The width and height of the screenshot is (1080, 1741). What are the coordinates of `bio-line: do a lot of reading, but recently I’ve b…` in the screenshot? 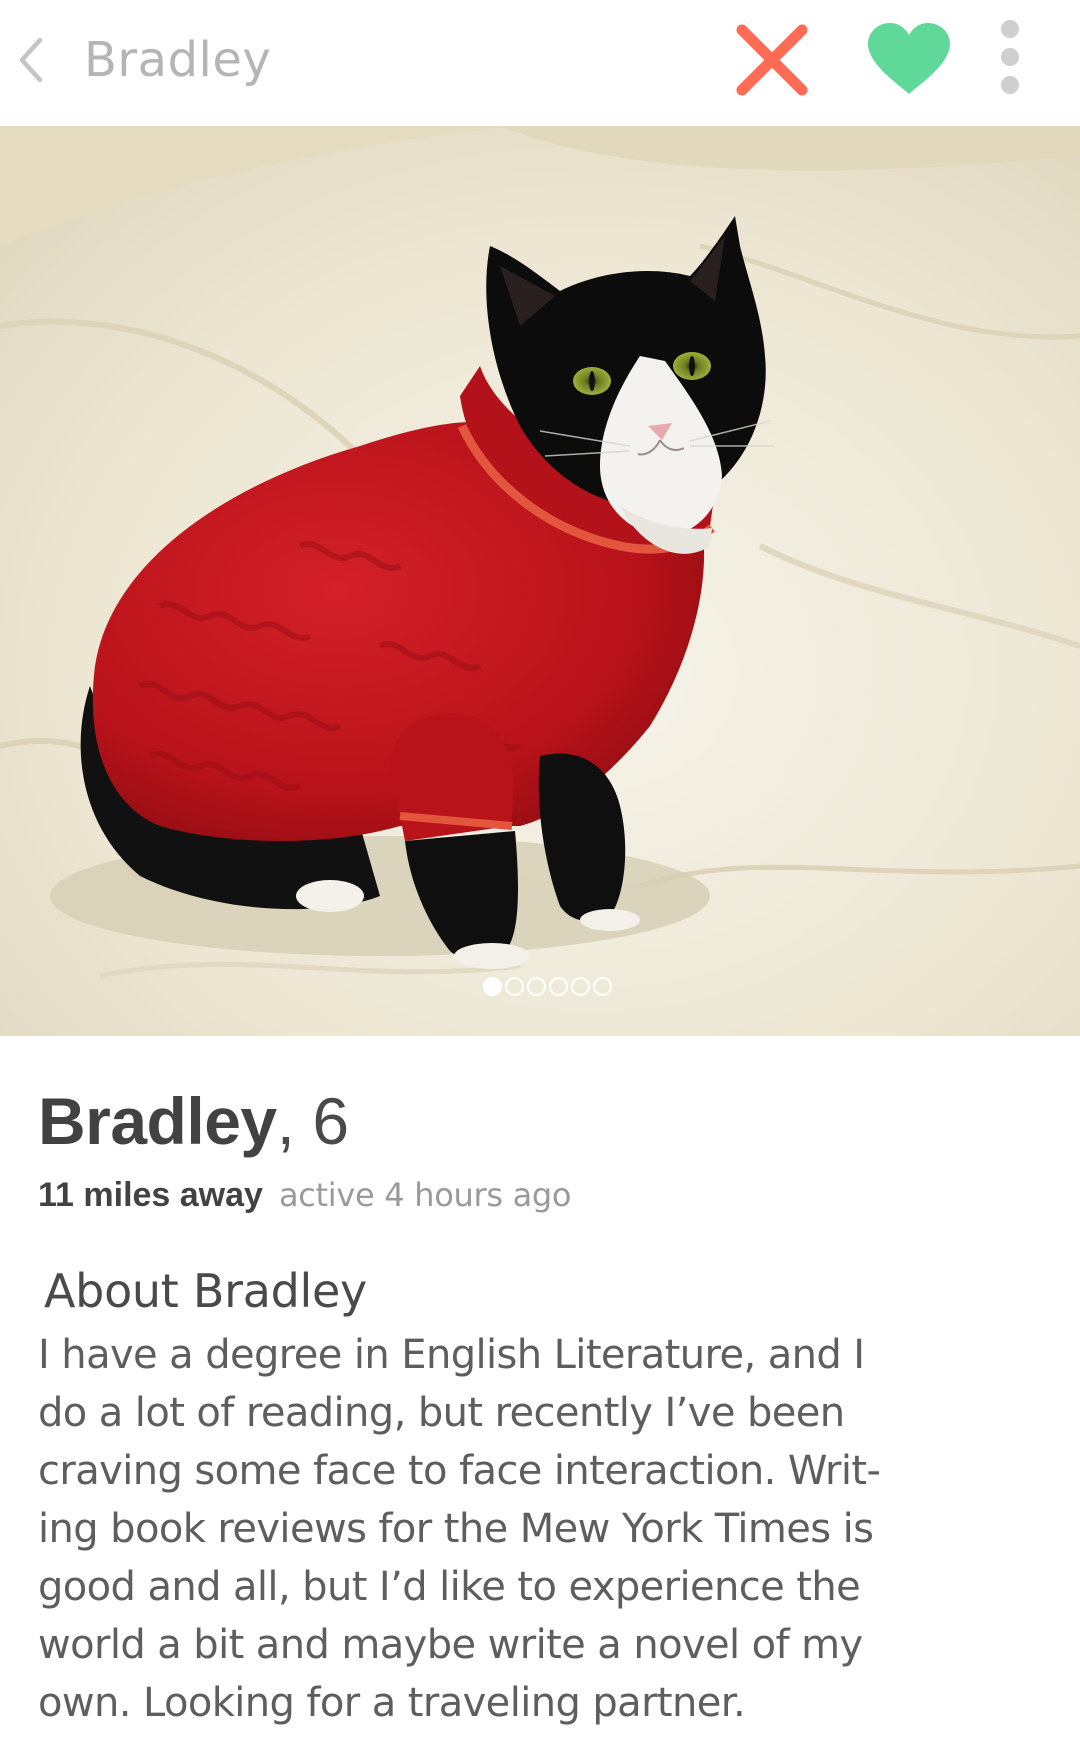 It's located at (441, 1413).